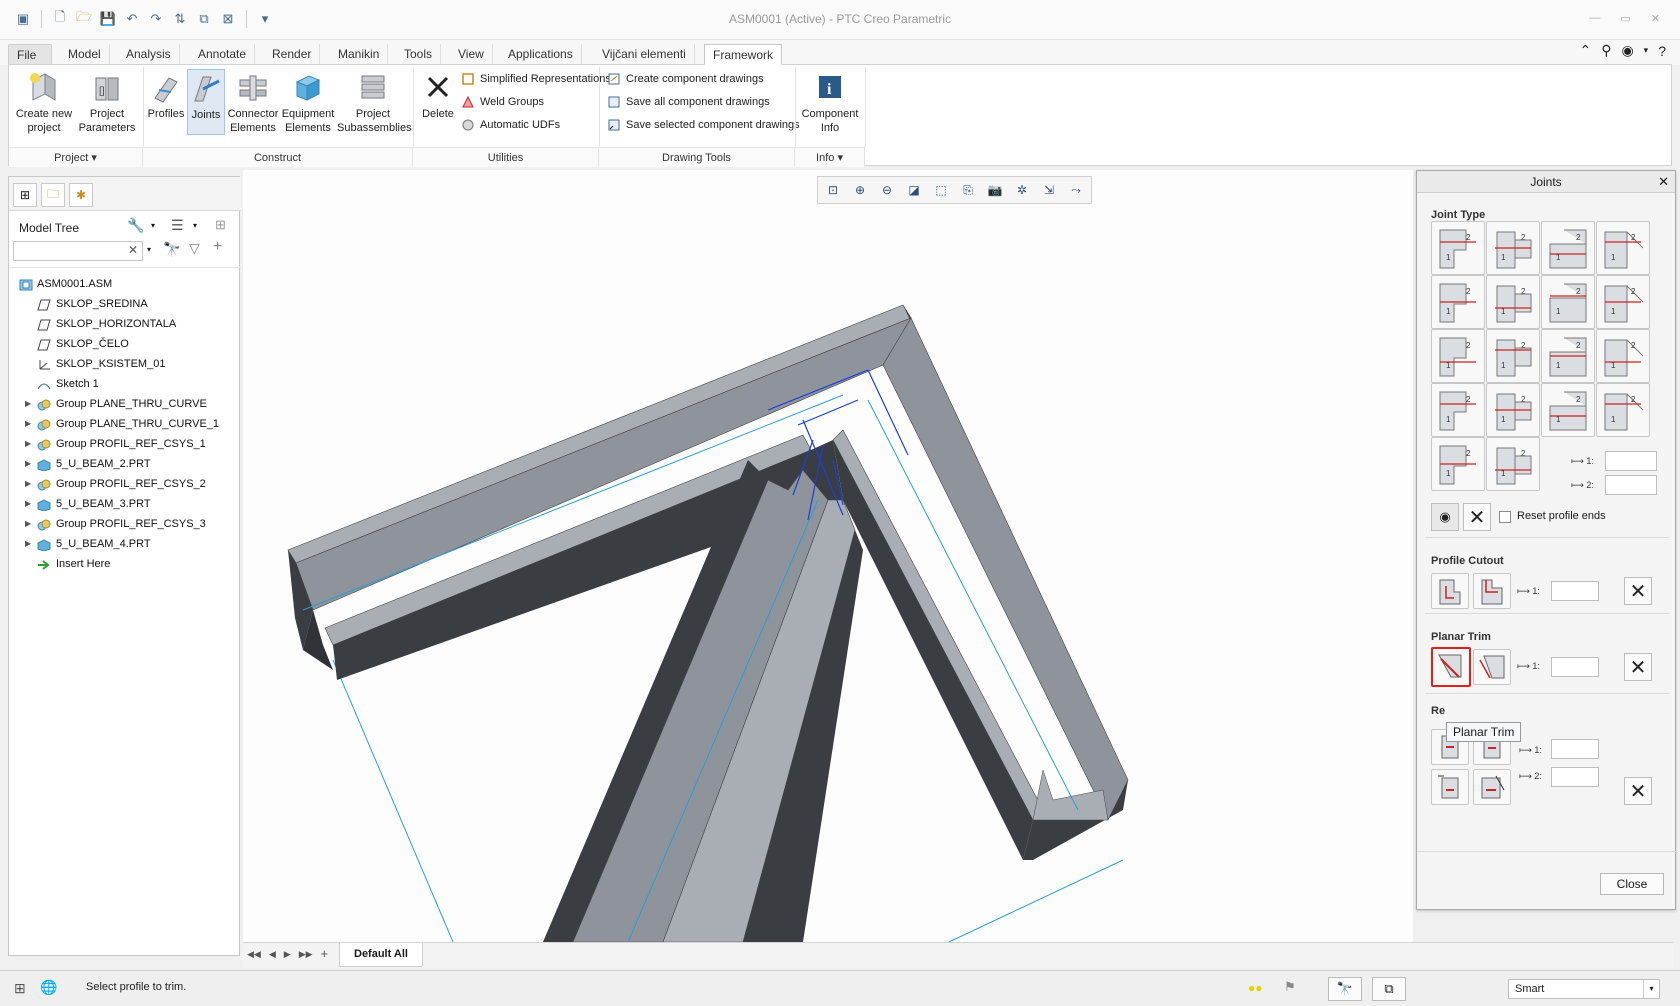  I want to click on create-new-project-button: Create new project, so click(44, 102).